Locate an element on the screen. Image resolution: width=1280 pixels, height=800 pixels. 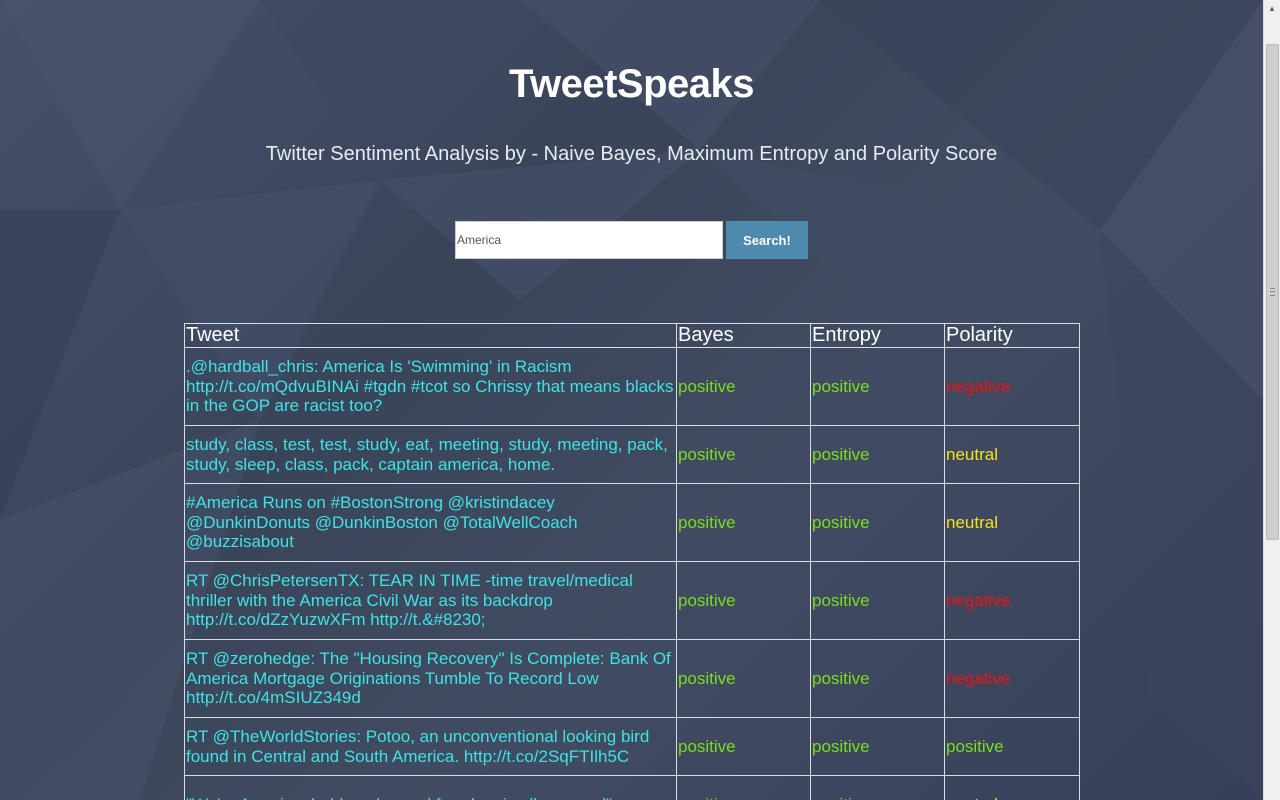
column-header-polarity: Polarity is located at coordinates (1012, 335).